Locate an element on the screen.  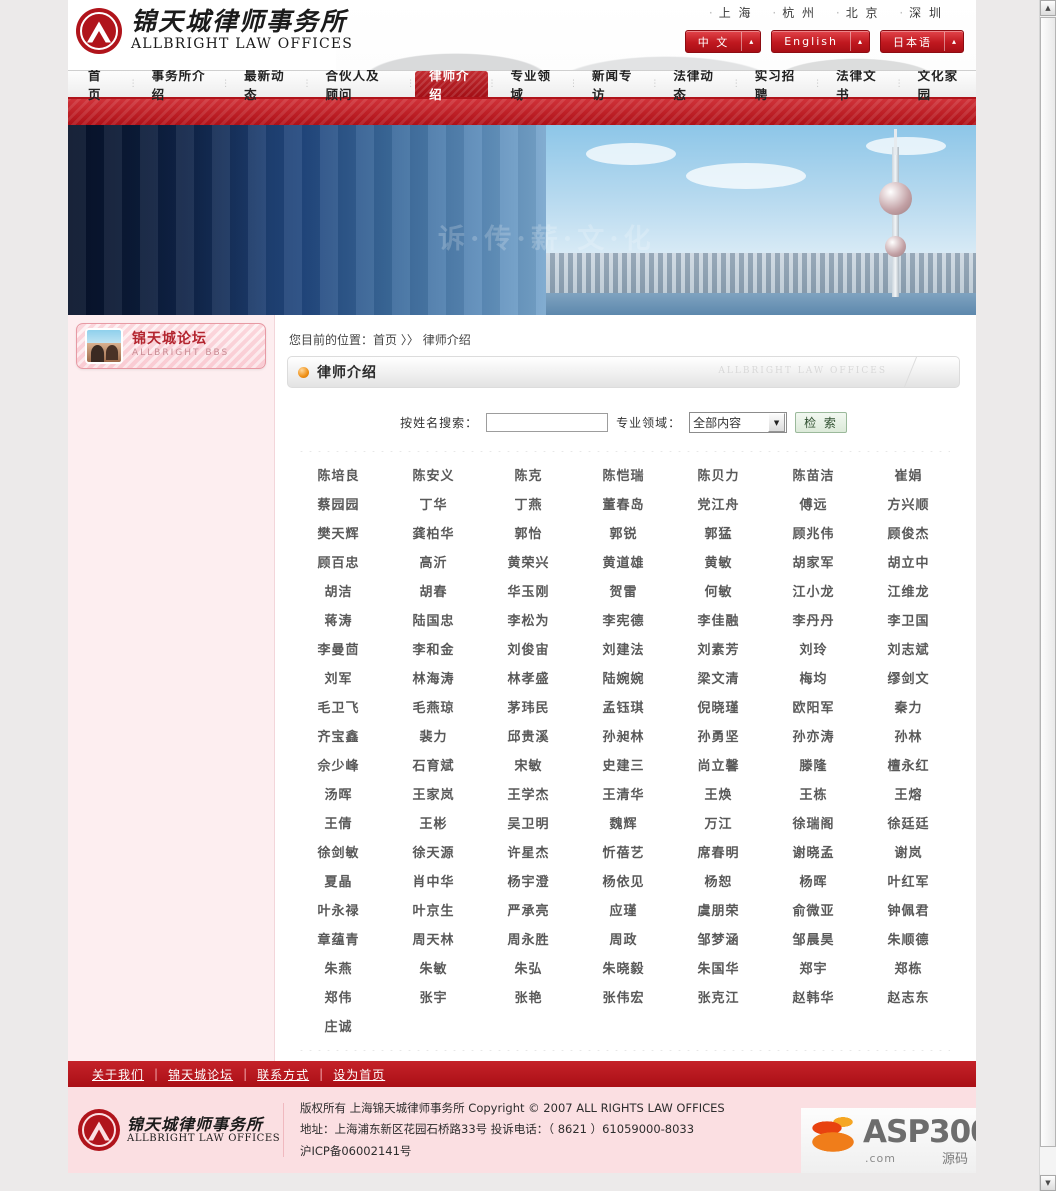
lawyer-link: 孙亦涛 is located at coordinates (813, 737).